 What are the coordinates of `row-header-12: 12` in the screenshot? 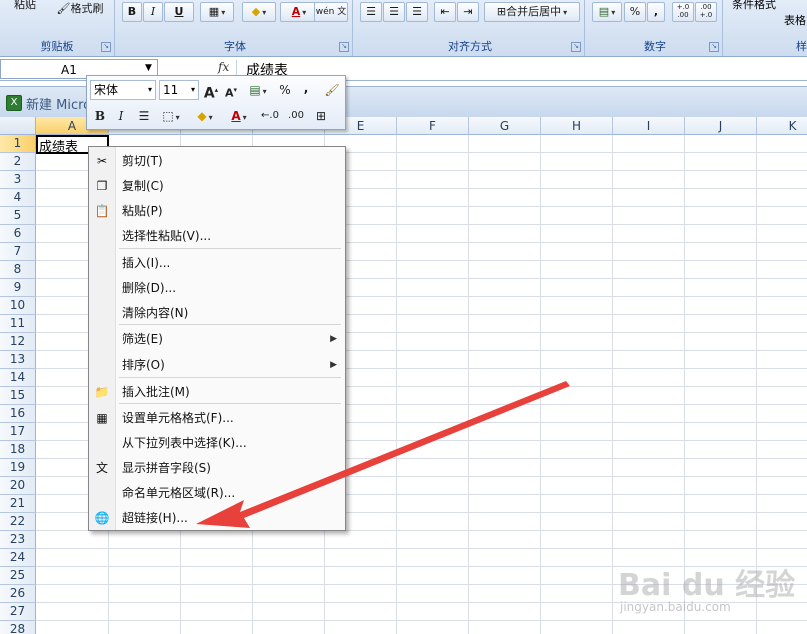 It's located at (18, 342).